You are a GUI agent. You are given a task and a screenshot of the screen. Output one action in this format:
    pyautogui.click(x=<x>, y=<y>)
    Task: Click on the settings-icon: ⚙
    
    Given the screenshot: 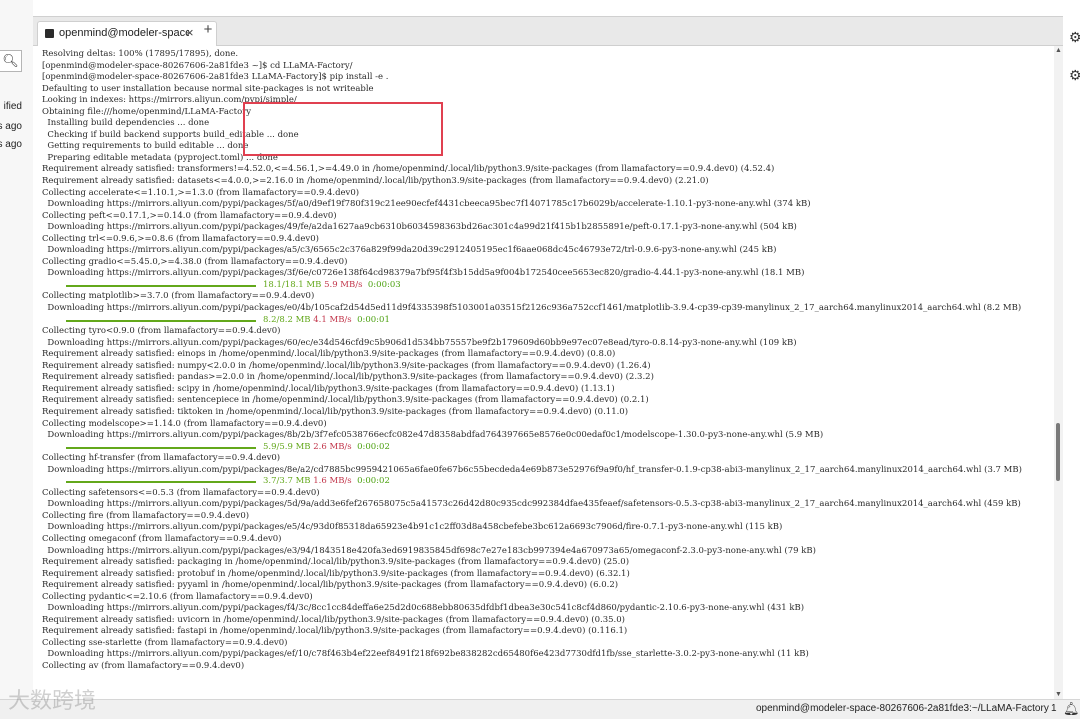 What is the action you would take?
    pyautogui.click(x=1074, y=75)
    